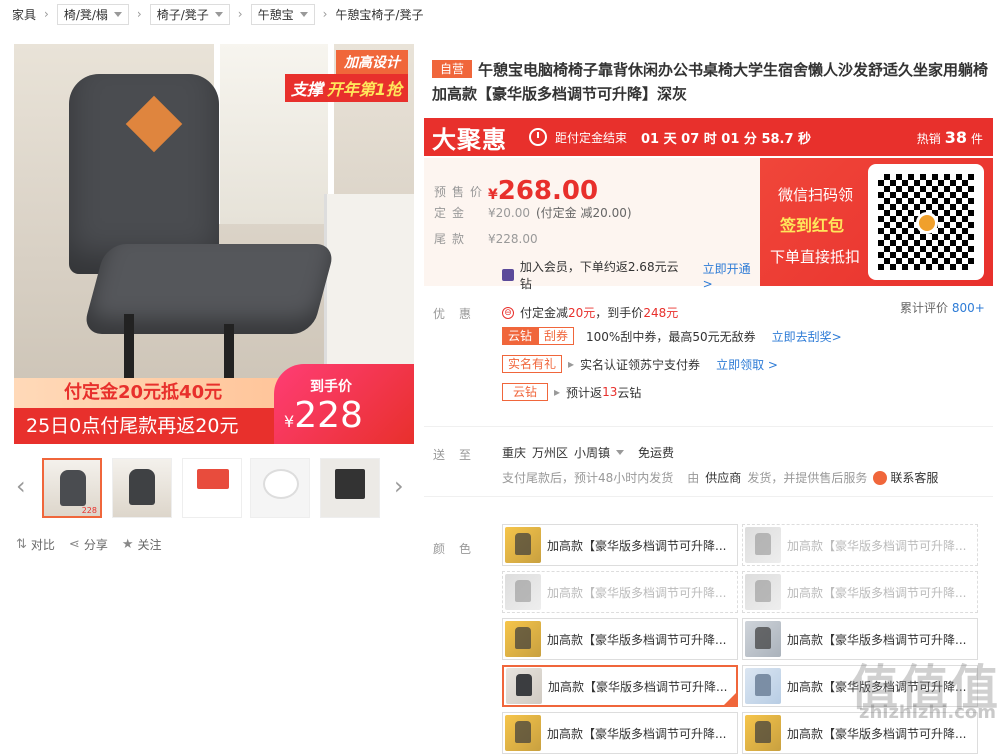  I want to click on scratch-tag: 刮券, so click(556, 336).